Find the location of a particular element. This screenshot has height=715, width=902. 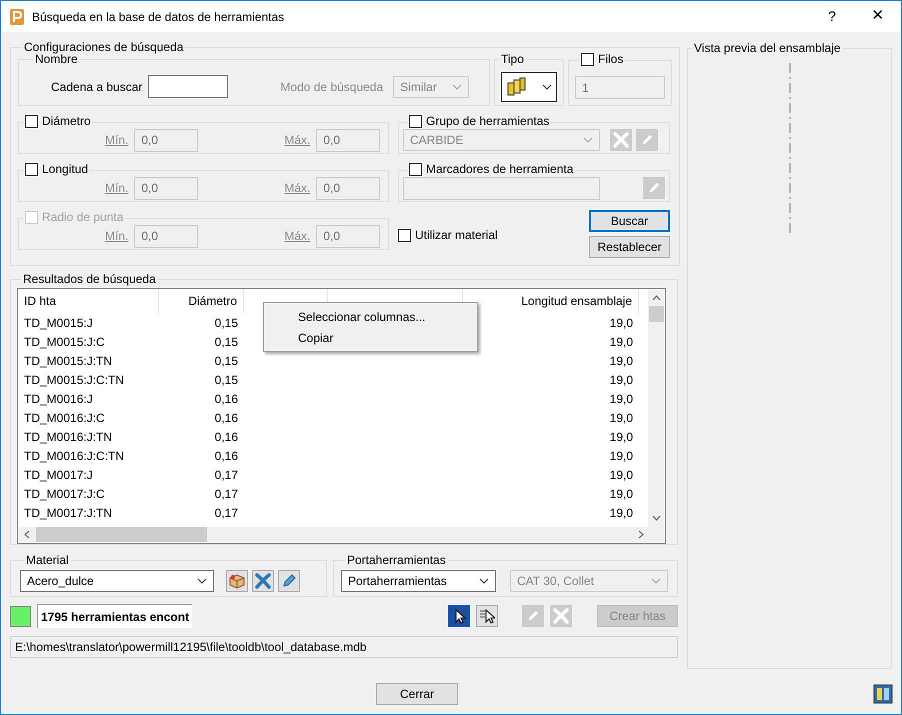

markers-label: Marcadores de herramienta is located at coordinates (500, 169).